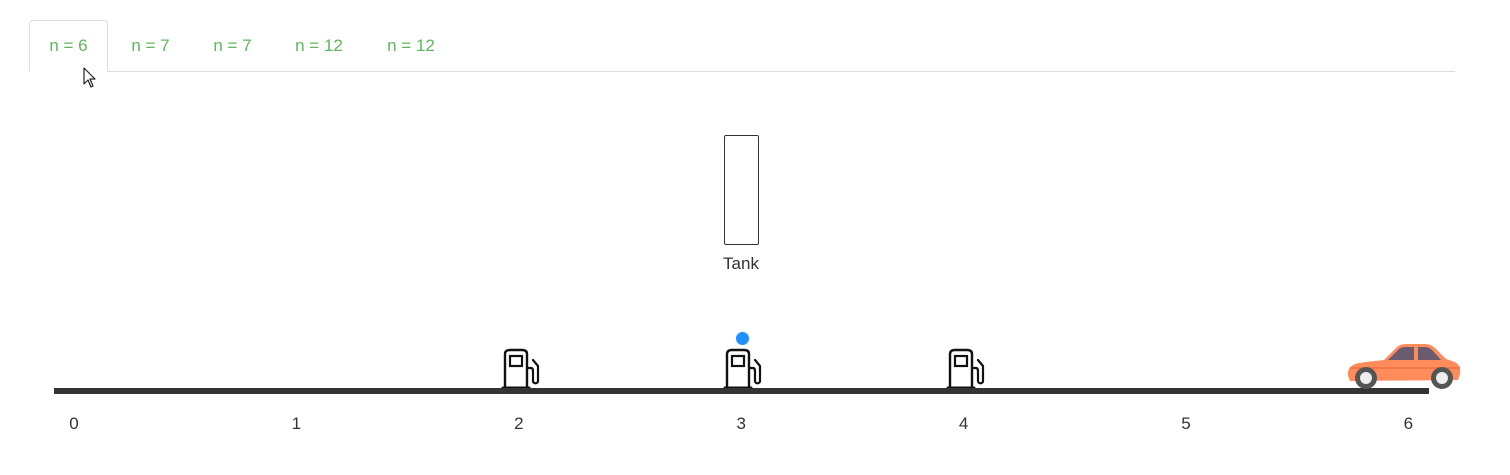  I want to click on tank-gauge: Tank, so click(741, 204).